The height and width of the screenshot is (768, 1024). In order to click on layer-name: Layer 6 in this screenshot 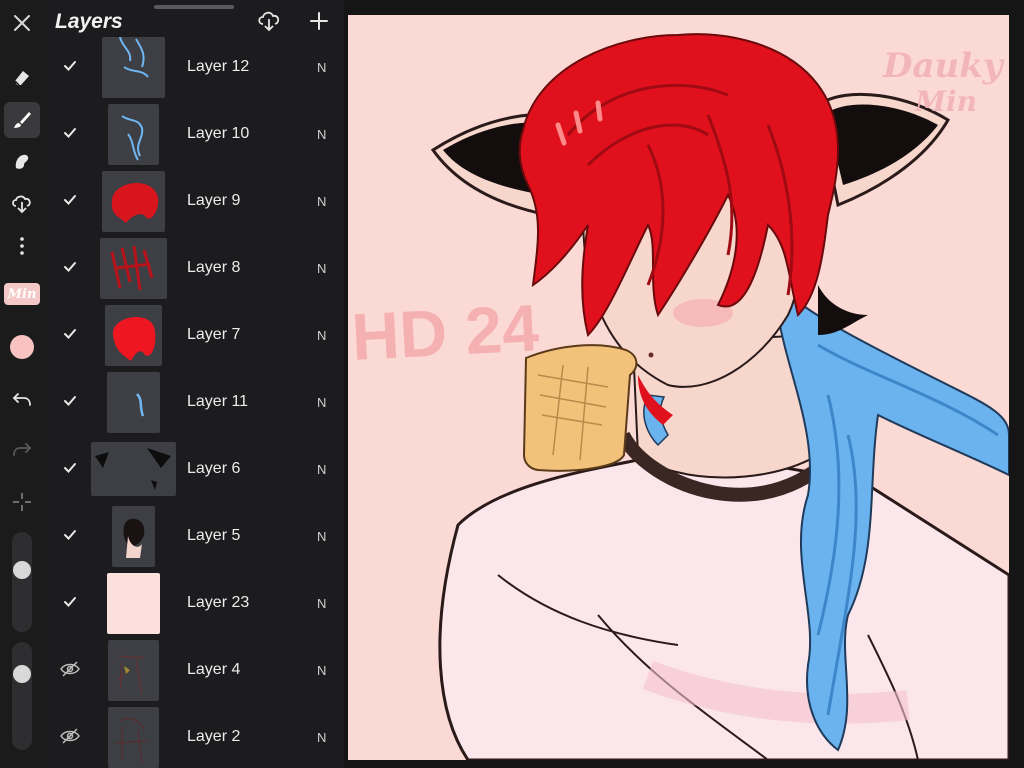, I will do `click(214, 468)`.